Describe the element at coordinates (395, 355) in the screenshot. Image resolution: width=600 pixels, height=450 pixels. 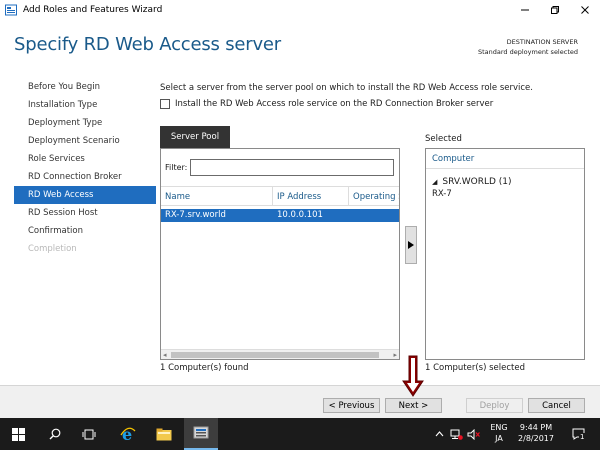
I see `scroll-right-icon: ▸` at that location.